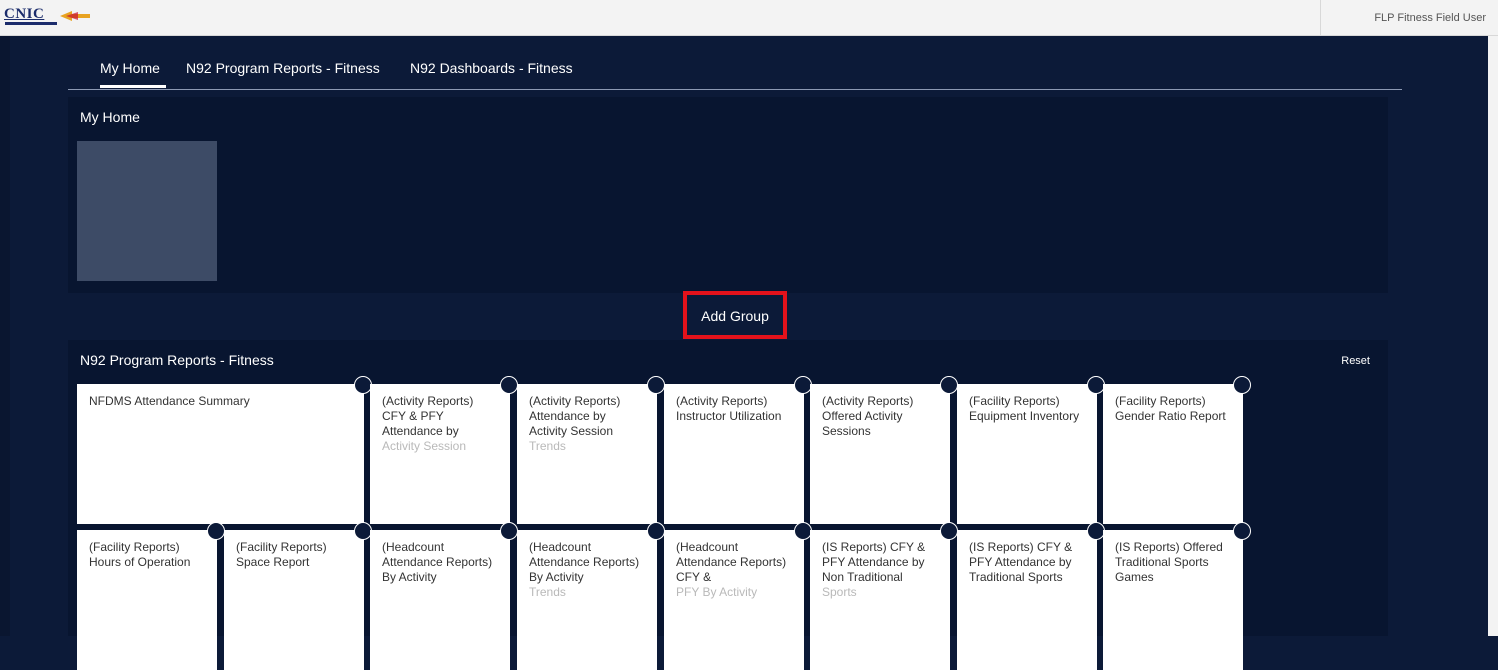  I want to click on group-title: N92 Program Reports - Fitness, so click(177, 360).